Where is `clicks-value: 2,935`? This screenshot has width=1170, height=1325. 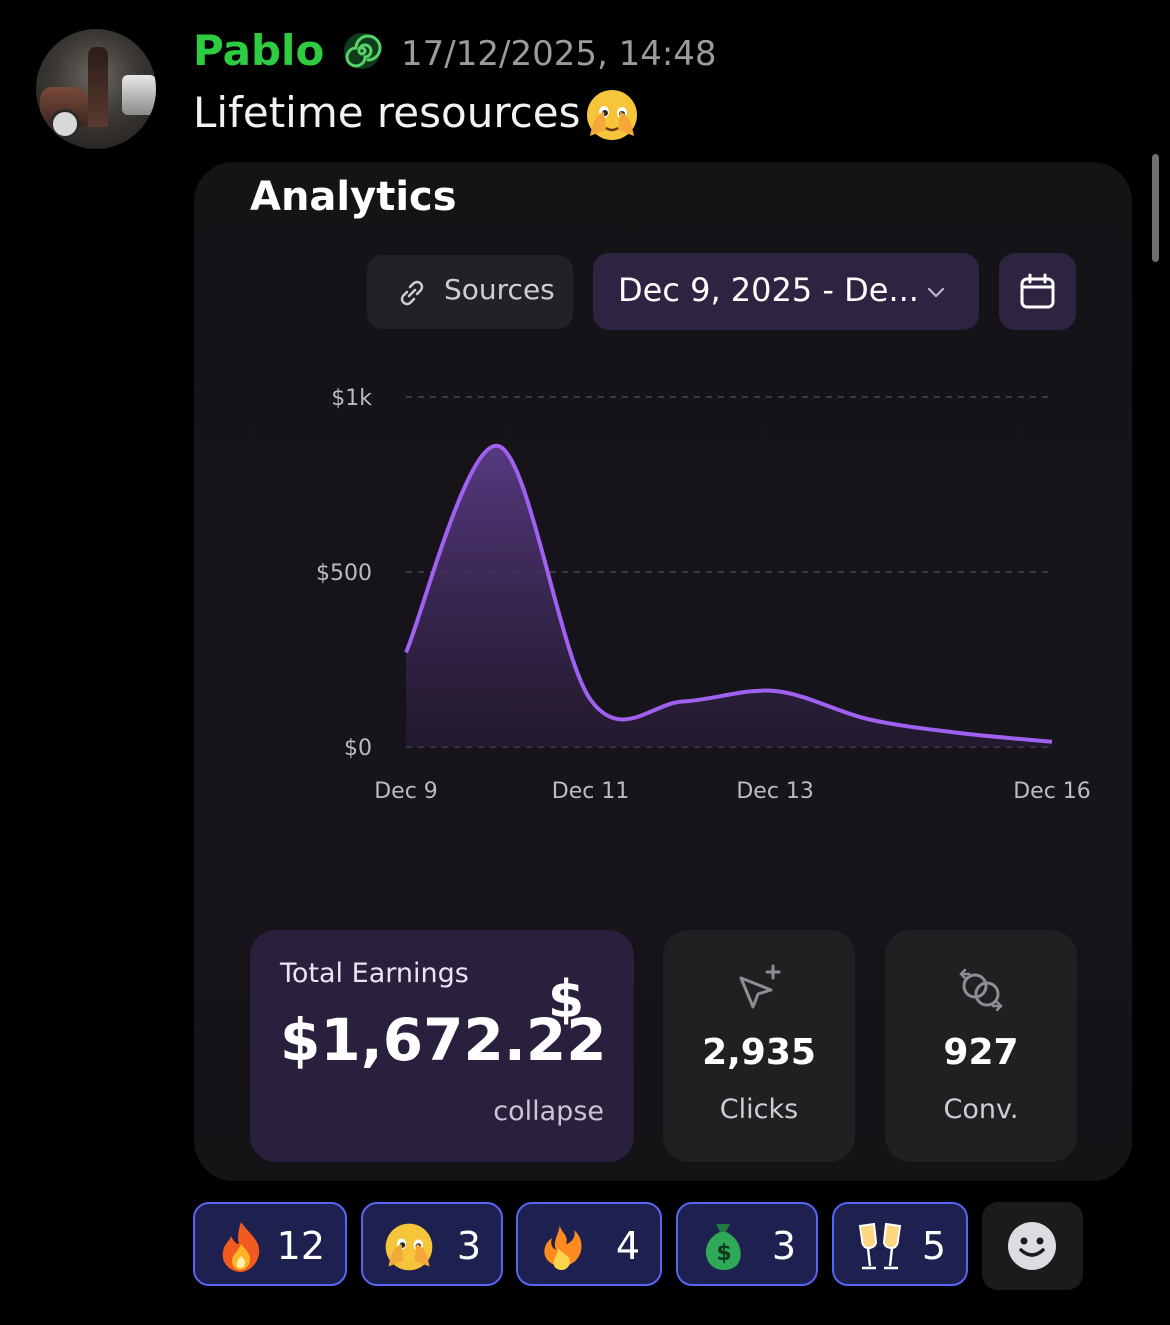 clicks-value: 2,935 is located at coordinates (759, 1052).